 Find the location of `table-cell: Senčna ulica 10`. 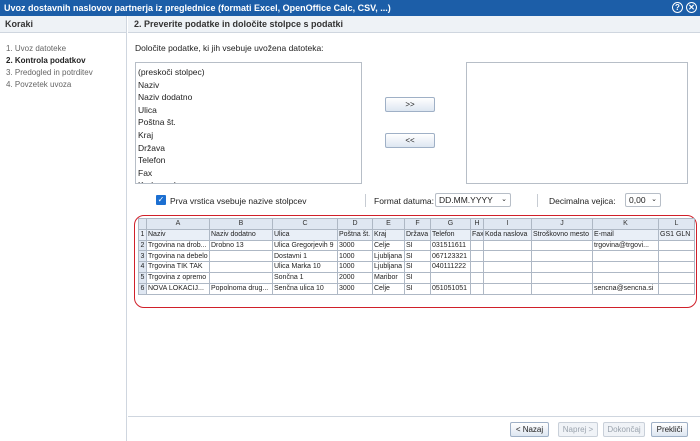

table-cell: Senčna ulica 10 is located at coordinates (305, 288).